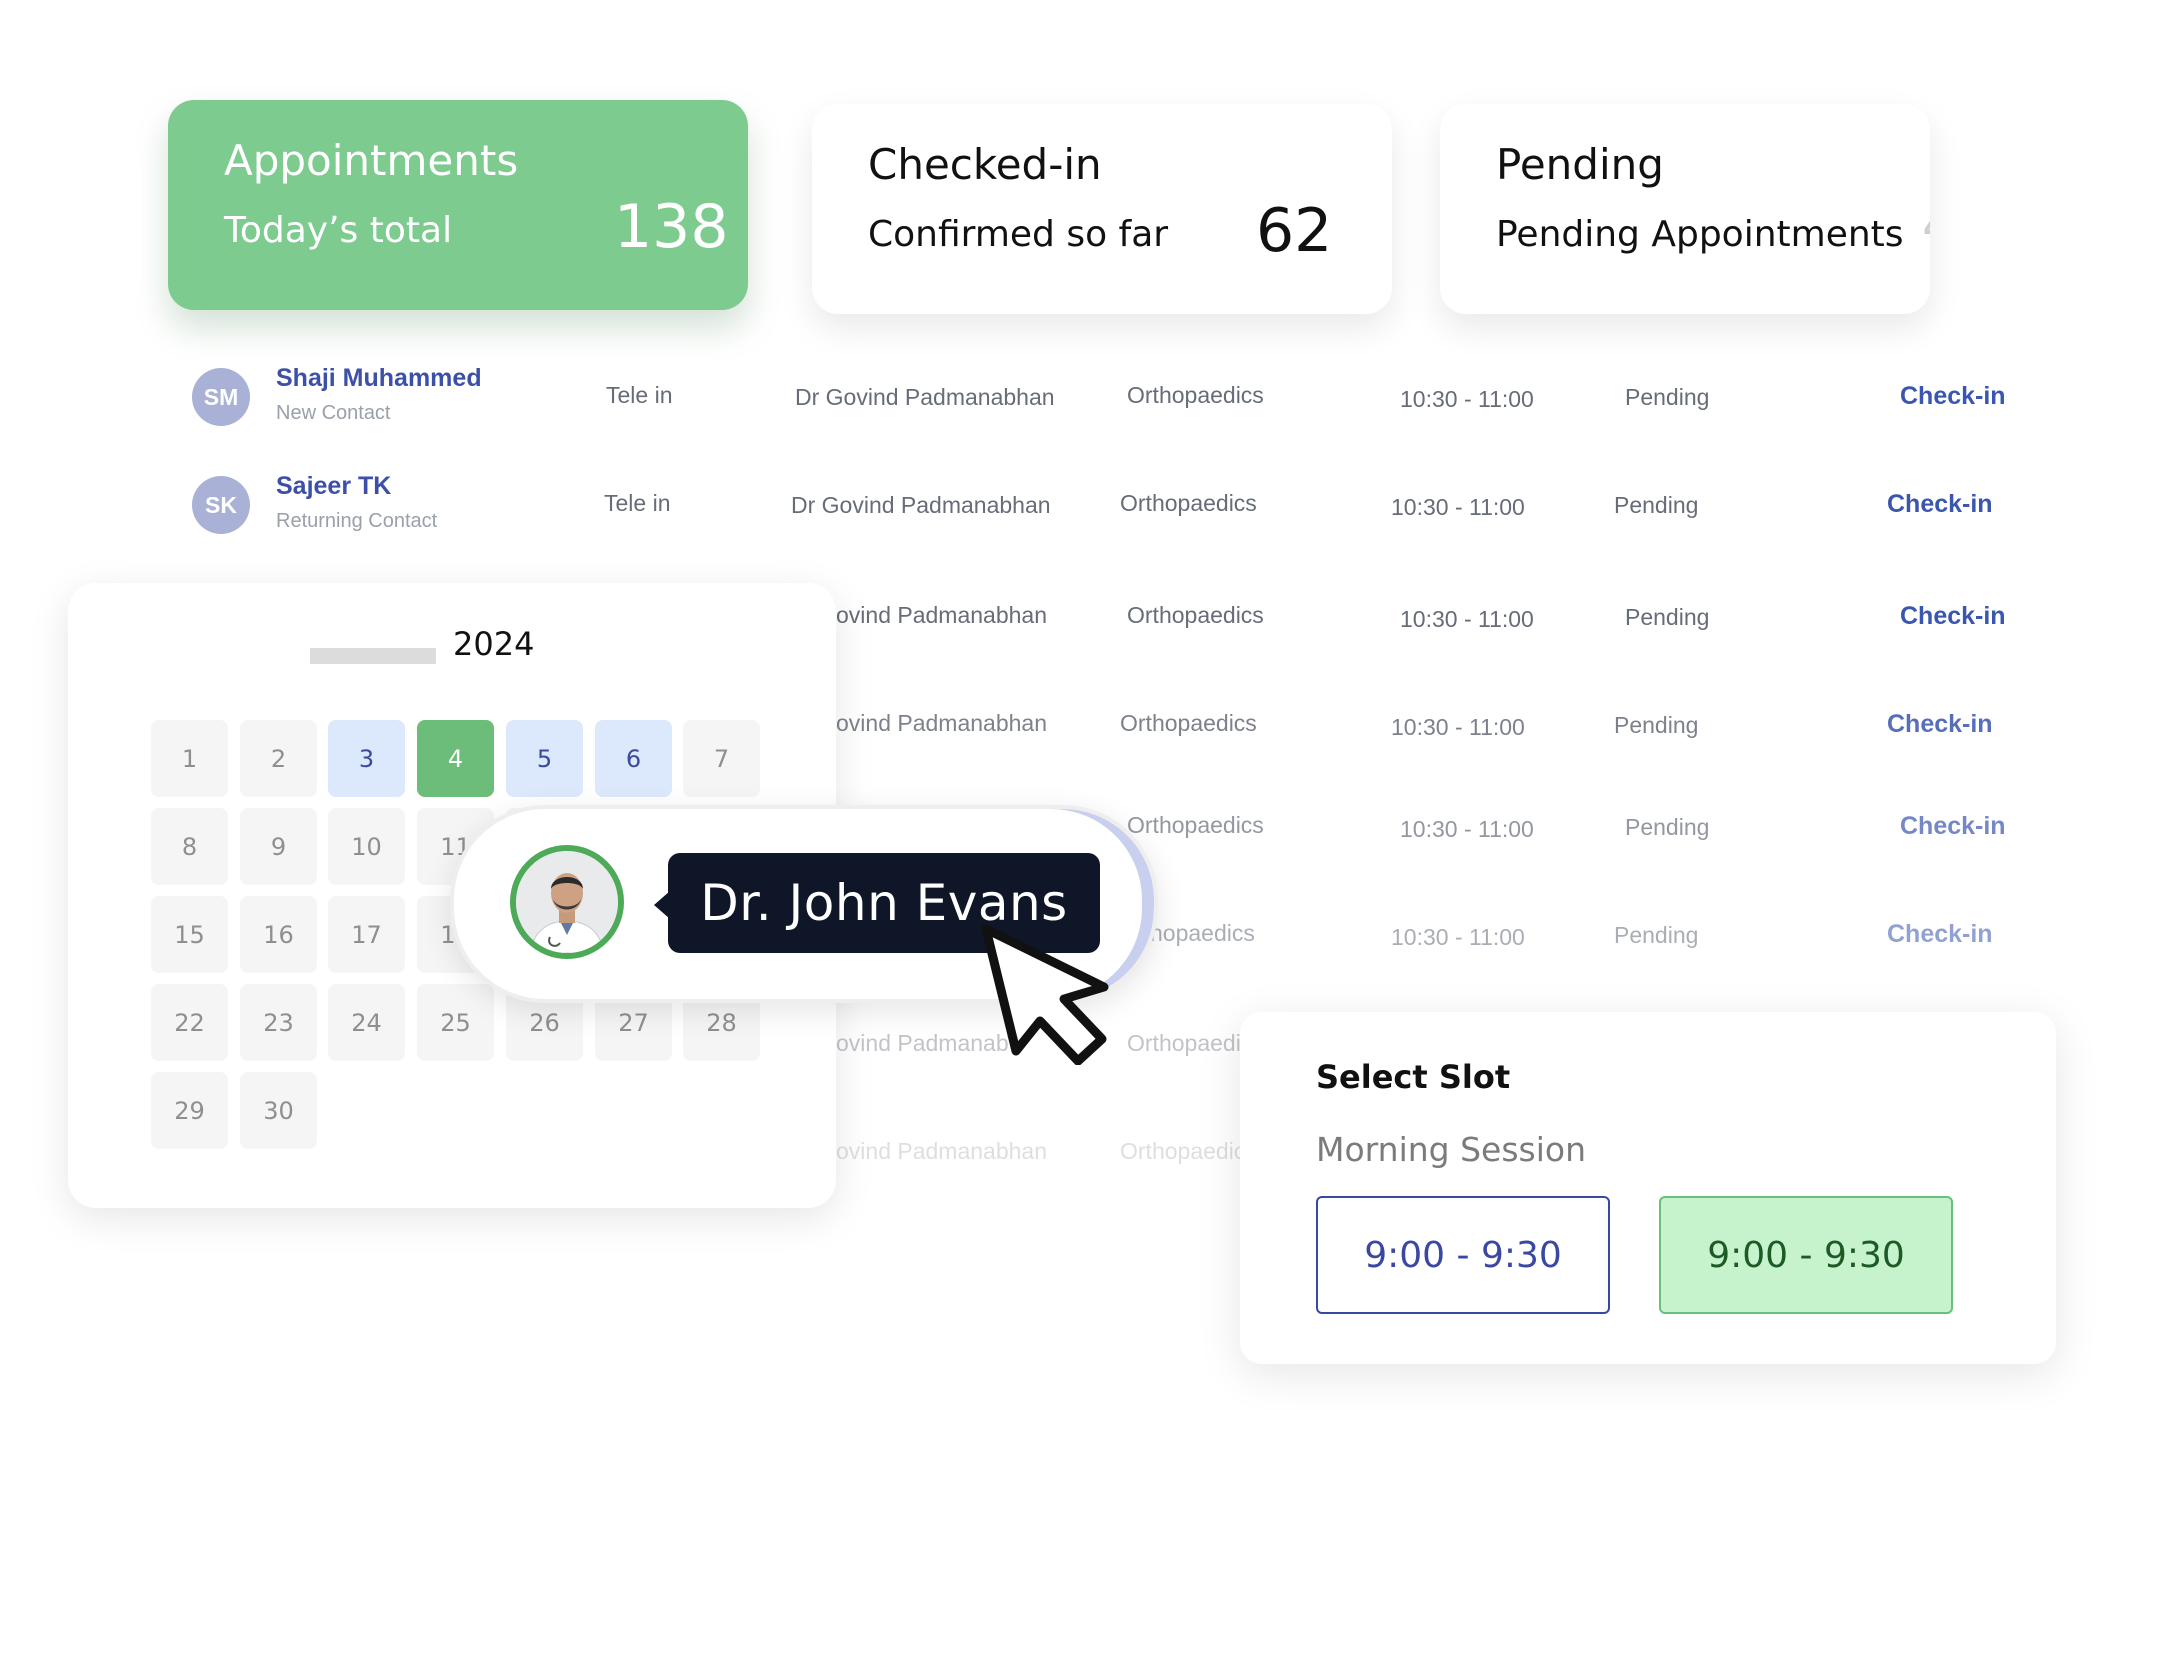  What do you see at coordinates (1806, 1255) in the screenshot?
I see `slot-option-selected: 9:00 - 9:30` at bounding box center [1806, 1255].